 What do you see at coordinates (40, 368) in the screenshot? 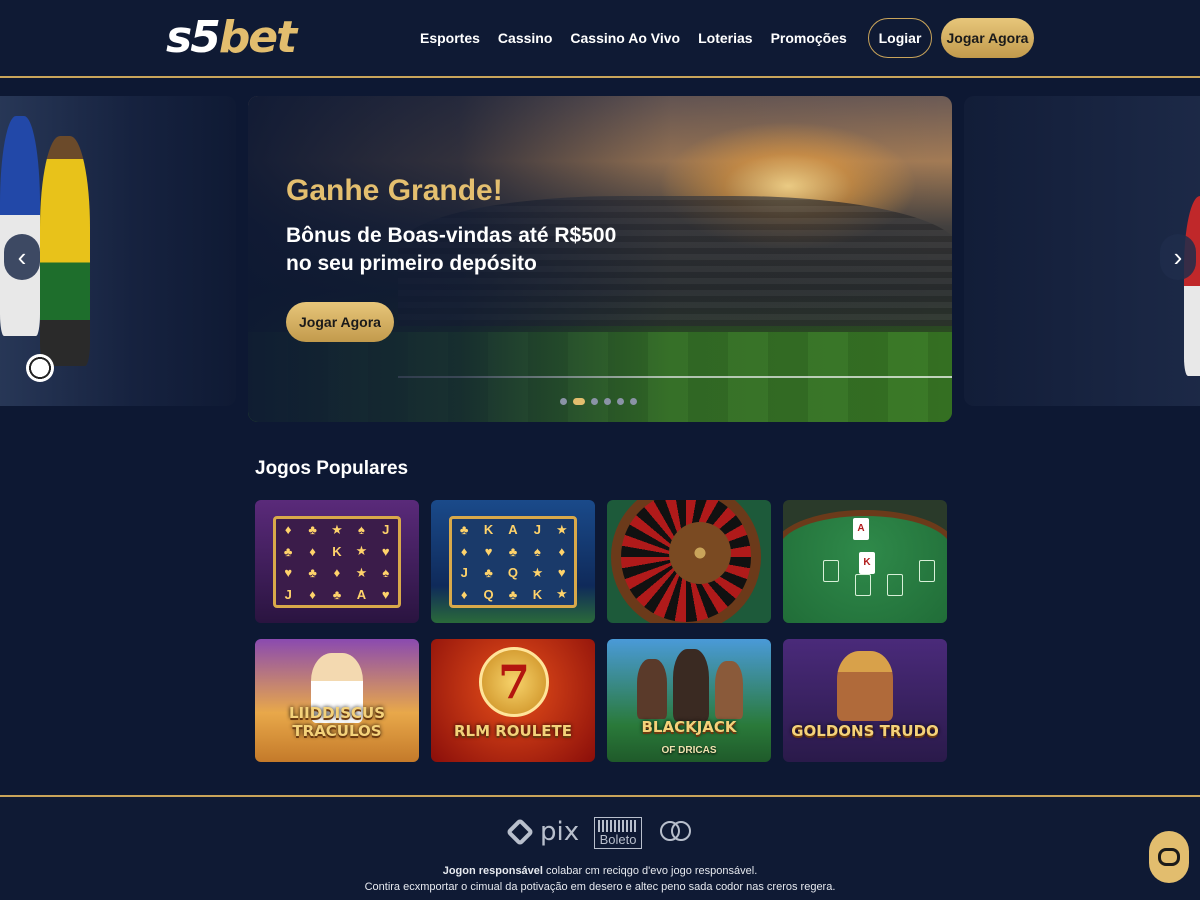
I see `ball-icon` at bounding box center [40, 368].